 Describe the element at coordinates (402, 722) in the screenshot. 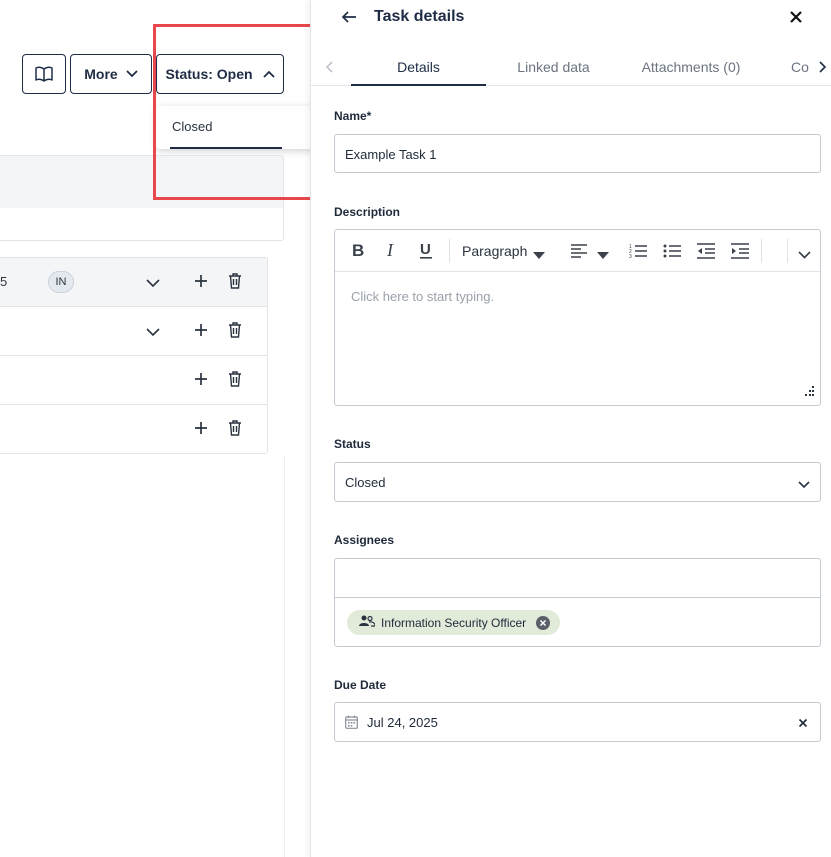

I see `due-date-value: Jul 24, 2025` at that location.